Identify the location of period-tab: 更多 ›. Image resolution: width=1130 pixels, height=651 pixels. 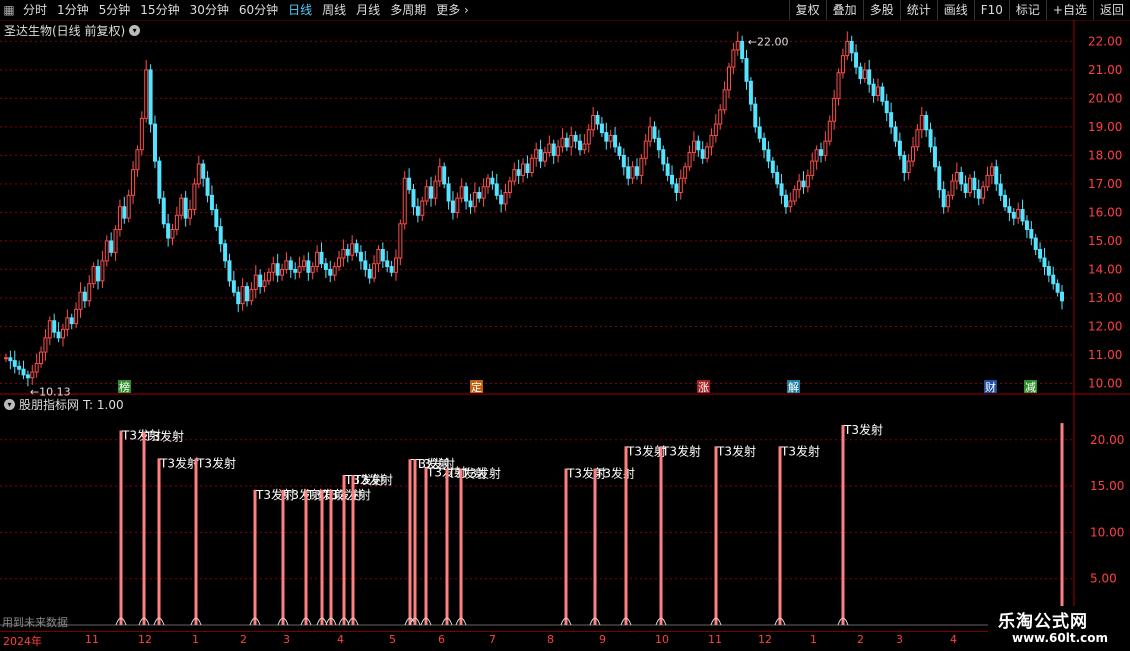
(452, 10).